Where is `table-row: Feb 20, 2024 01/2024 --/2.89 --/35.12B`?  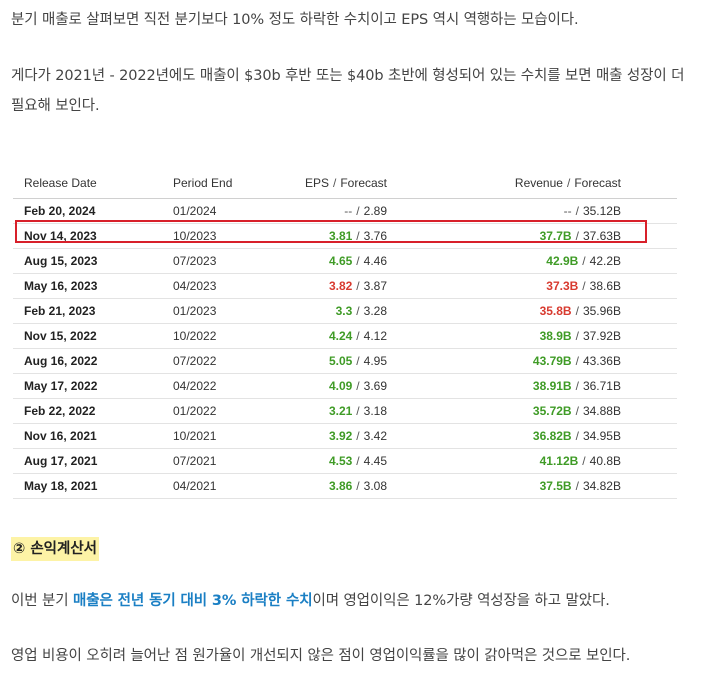 table-row: Feb 20, 2024 01/2024 --/2.89 --/35.12B is located at coordinates (345, 211).